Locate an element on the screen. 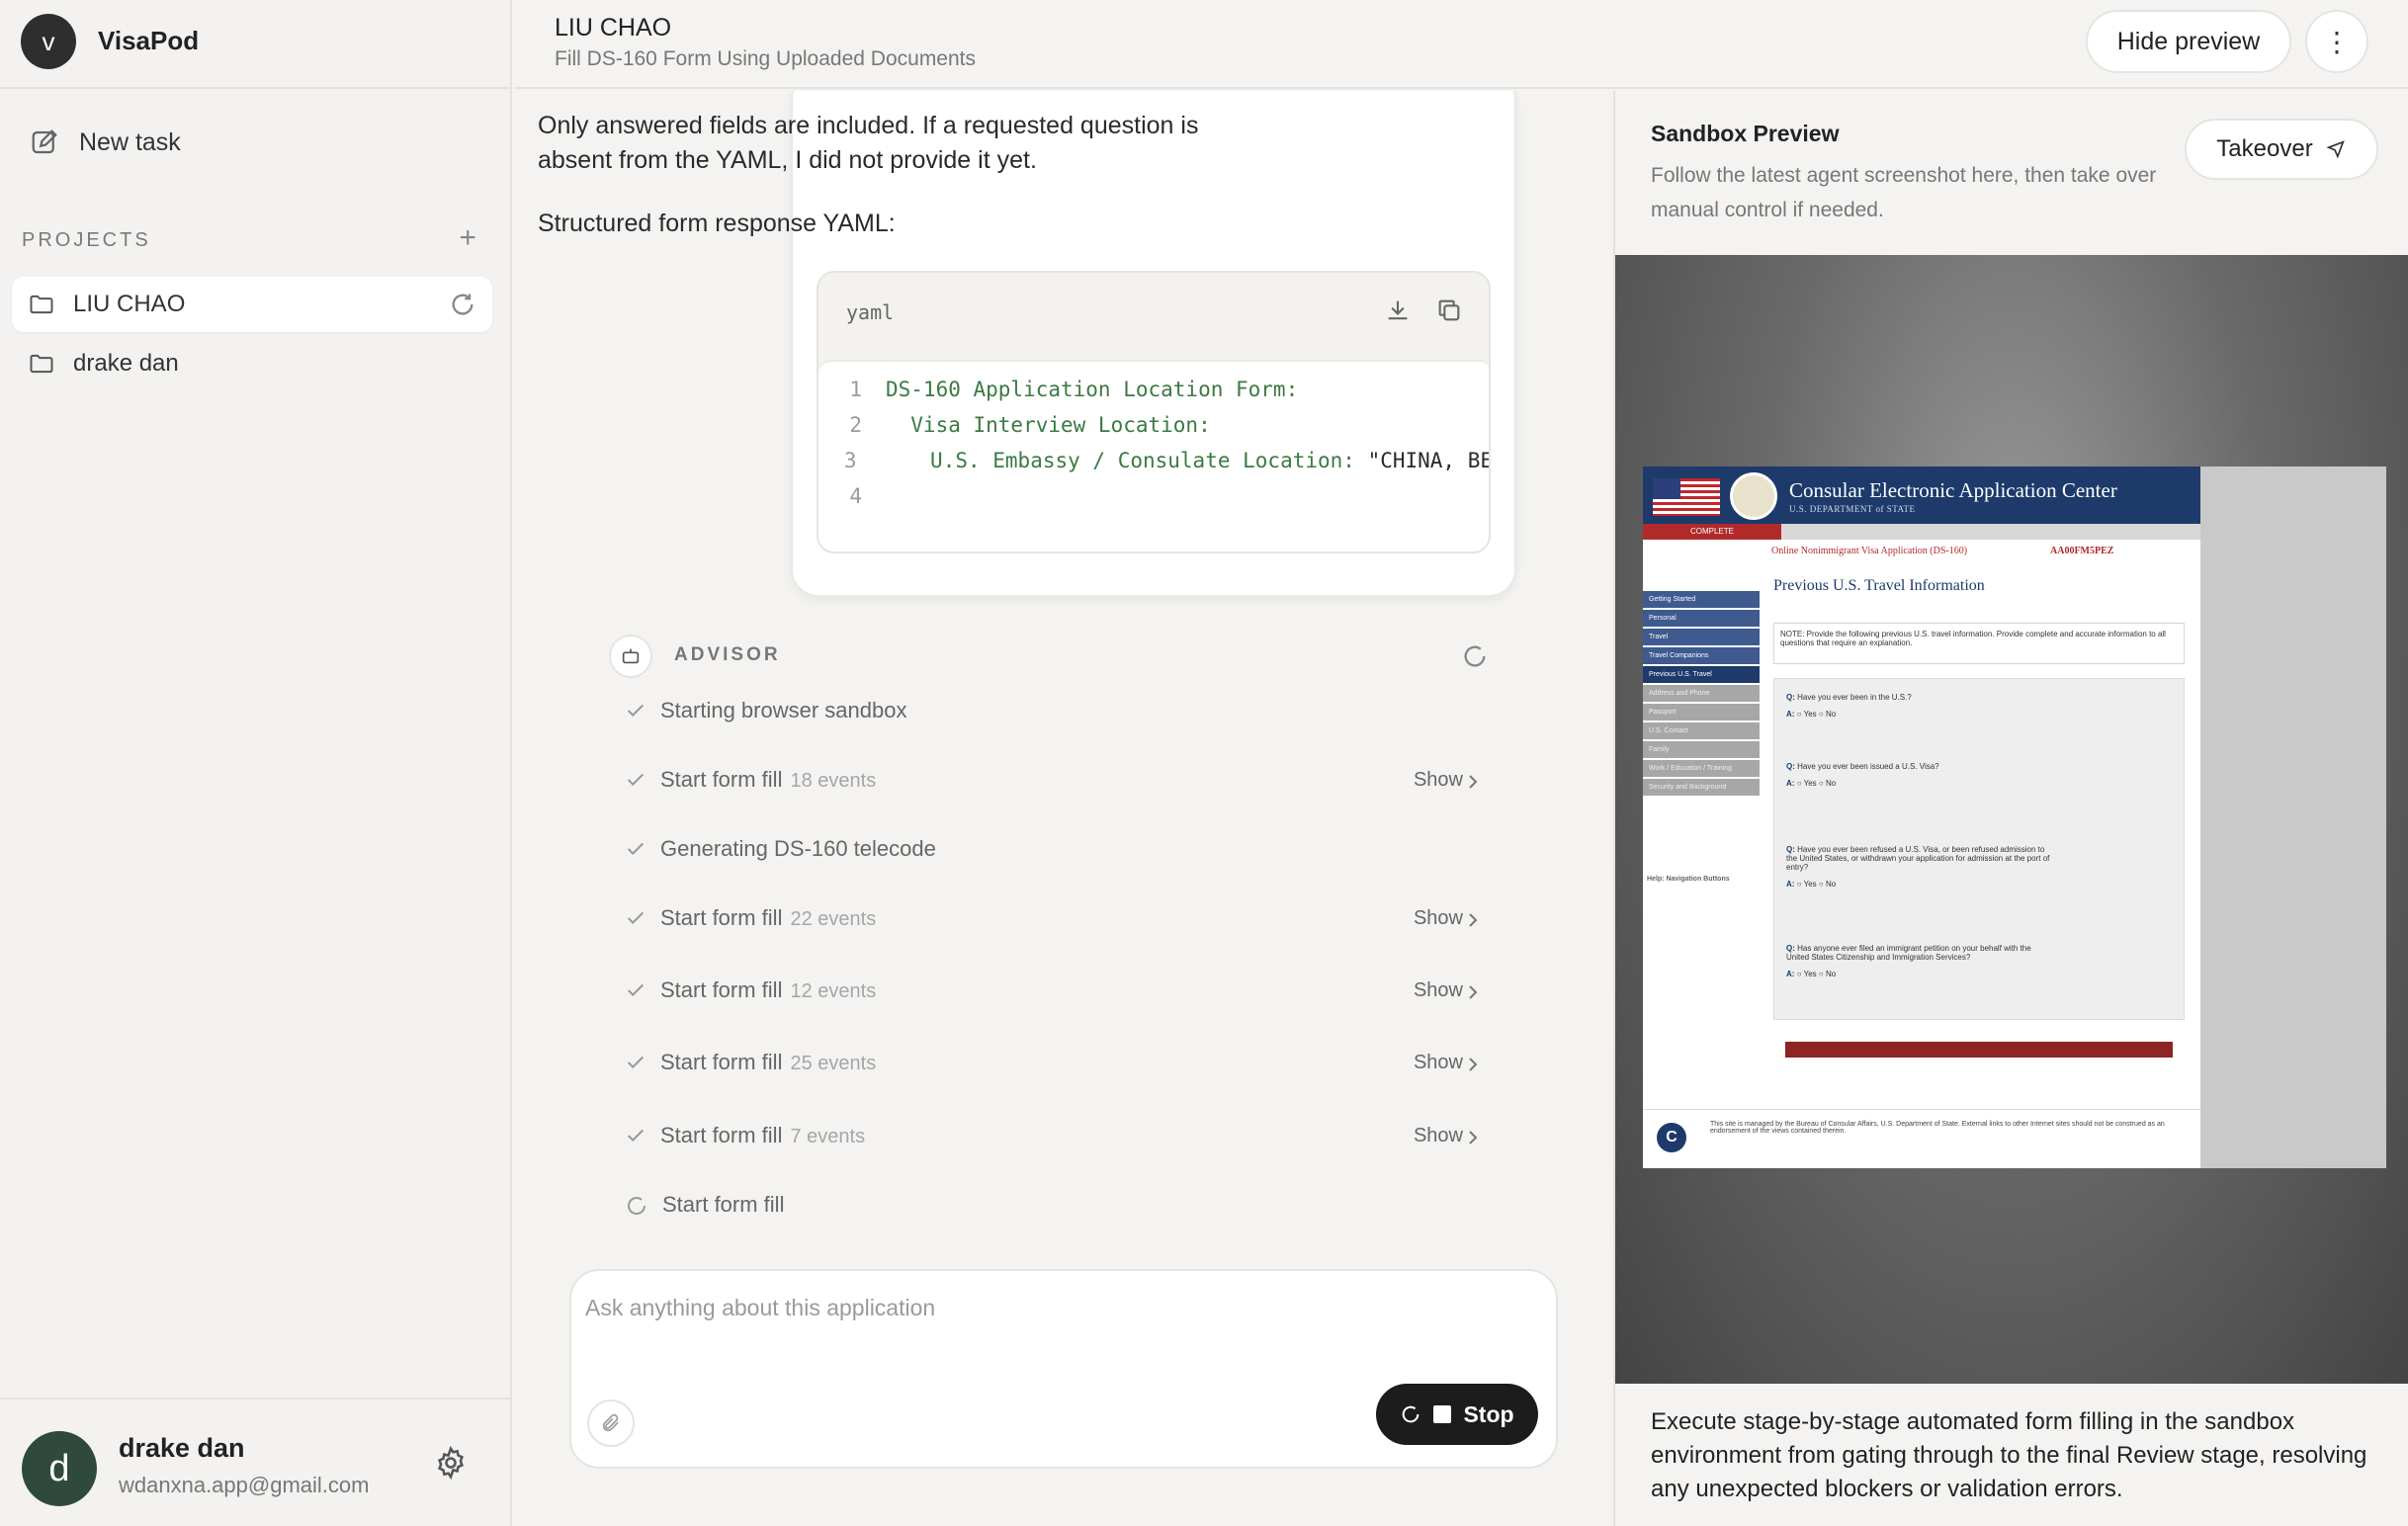 The image size is (2408, 1526). avatar: d is located at coordinates (59, 1468).